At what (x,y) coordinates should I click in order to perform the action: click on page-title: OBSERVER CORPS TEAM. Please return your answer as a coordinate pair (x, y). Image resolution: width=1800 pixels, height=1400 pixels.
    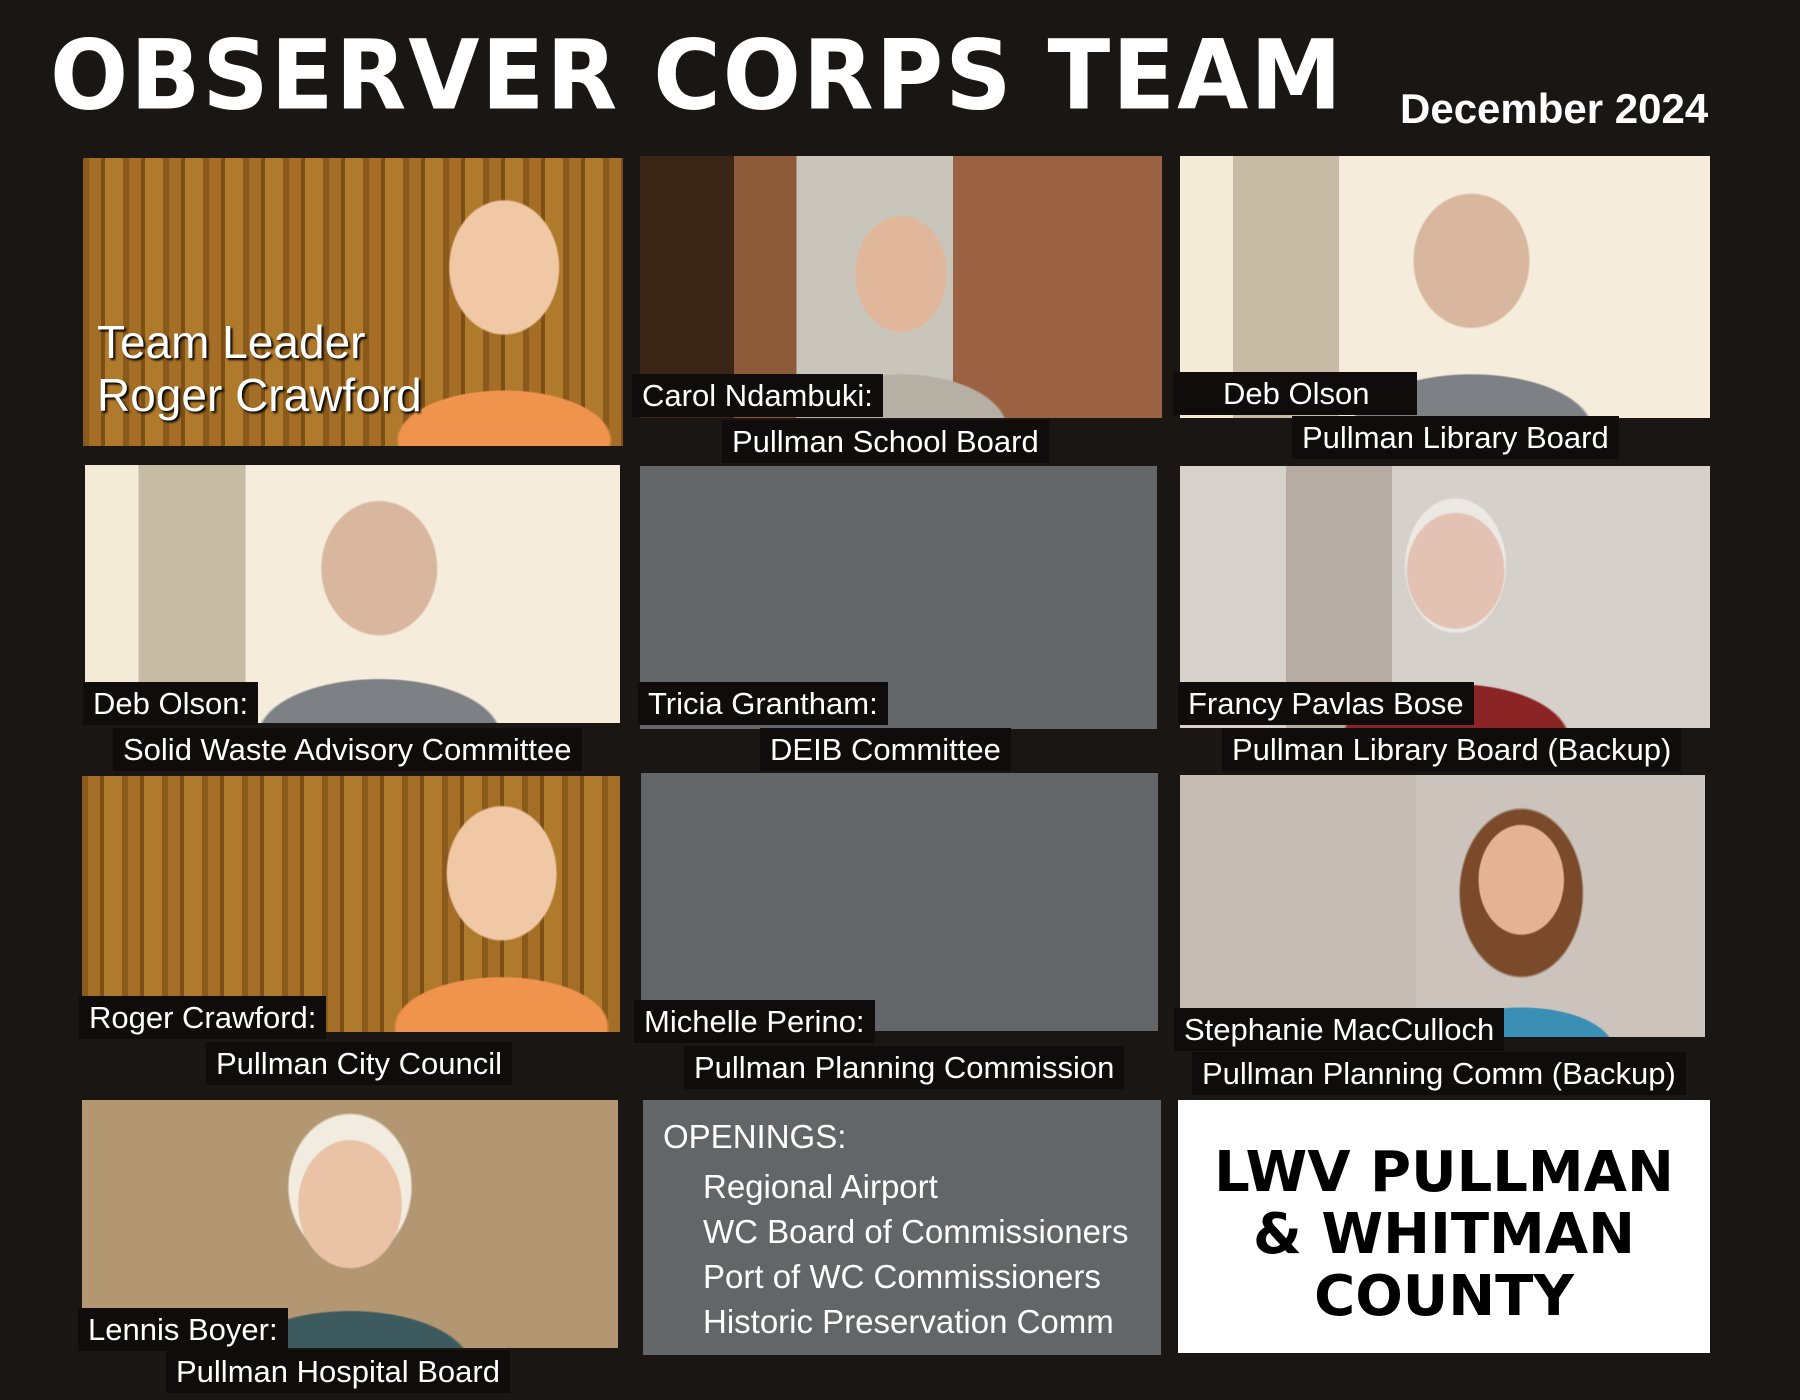
    Looking at the image, I should click on (697, 75).